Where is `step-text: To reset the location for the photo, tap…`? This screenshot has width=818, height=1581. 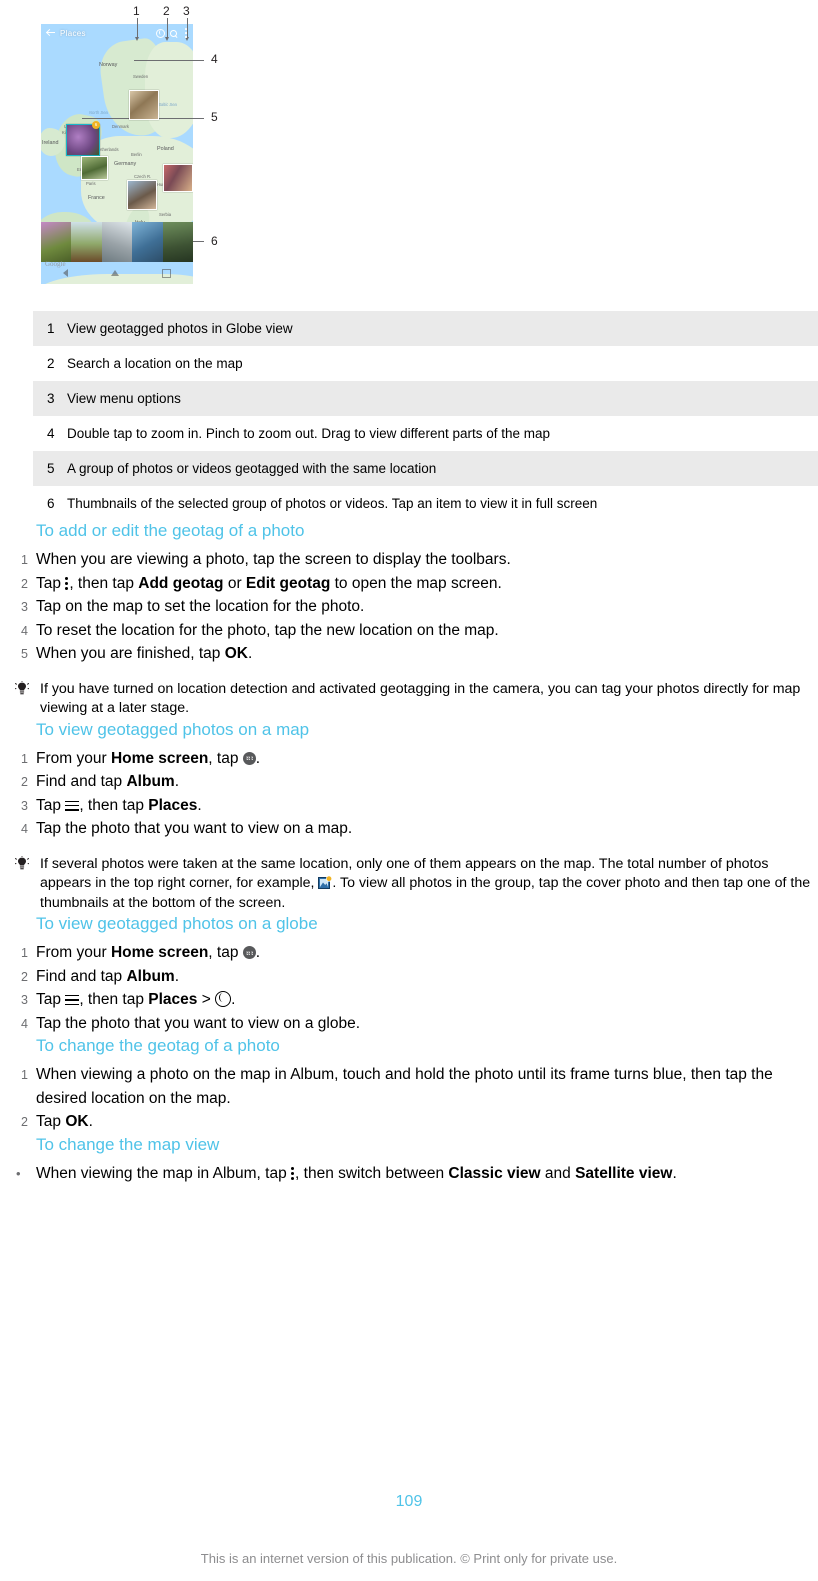 step-text: To reset the location for the photo, tap… is located at coordinates (267, 630).